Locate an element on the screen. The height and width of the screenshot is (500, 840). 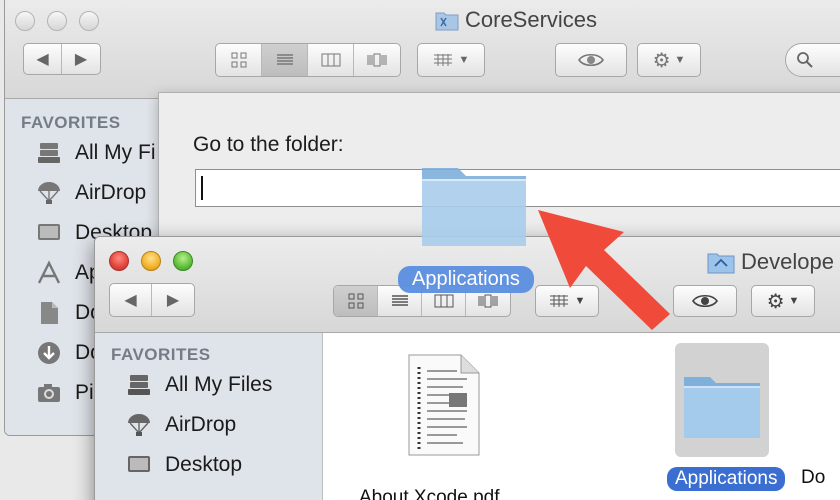
sidebar-item-desktop: Desktop is located at coordinates (183, 465).